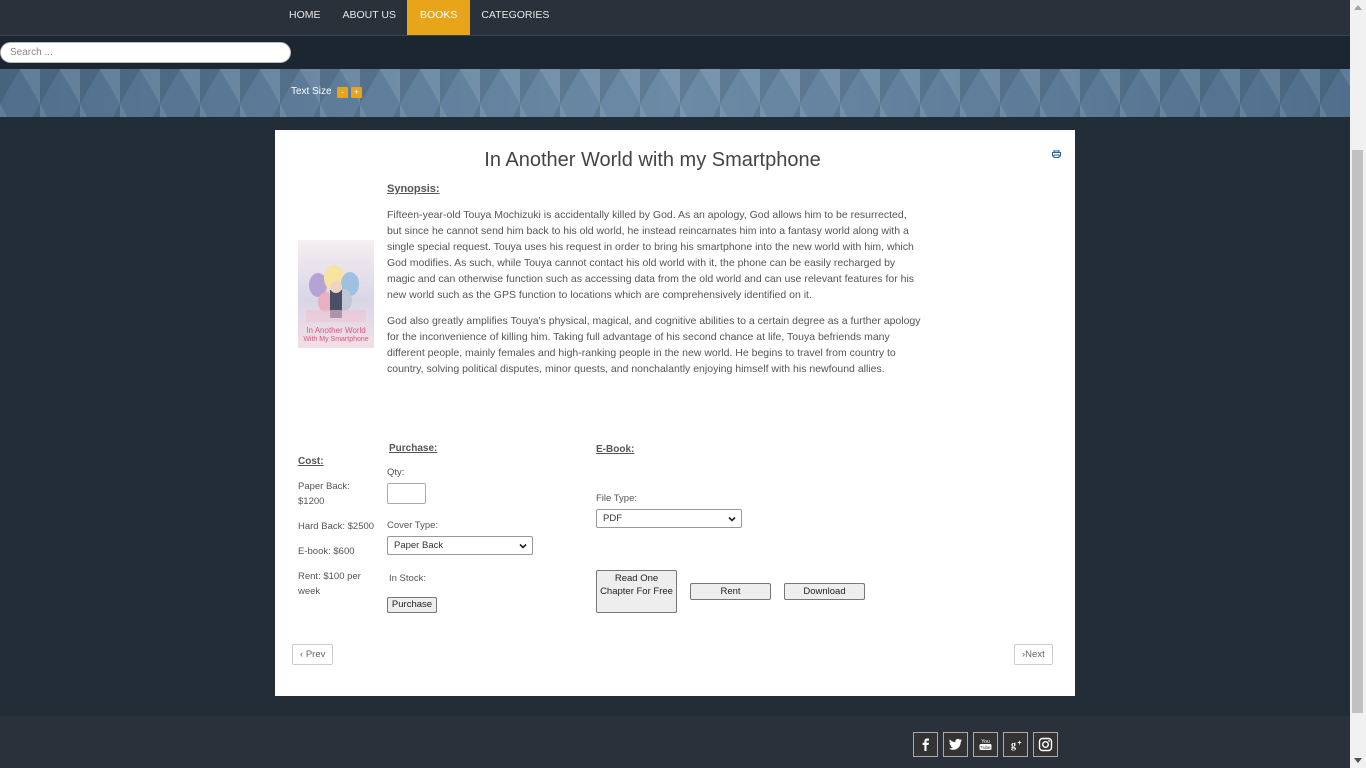  Describe the element at coordinates (1358, 760) in the screenshot. I see `scroll-down-icon` at that location.